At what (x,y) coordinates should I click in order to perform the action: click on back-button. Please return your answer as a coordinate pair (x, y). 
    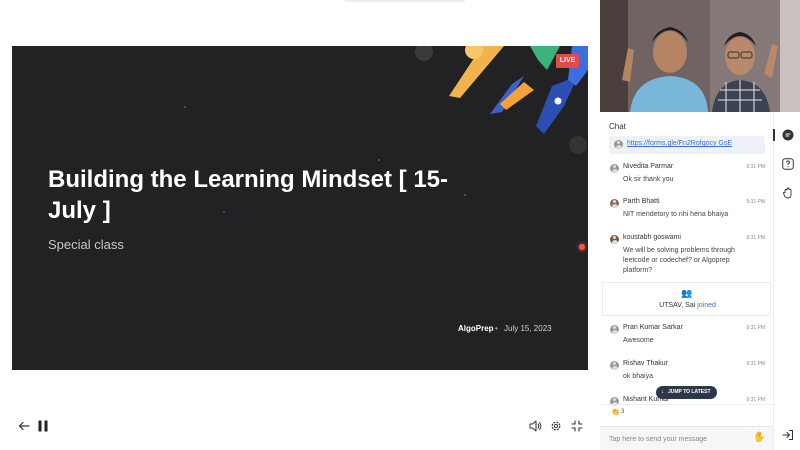
    Looking at the image, I should click on (24, 426).